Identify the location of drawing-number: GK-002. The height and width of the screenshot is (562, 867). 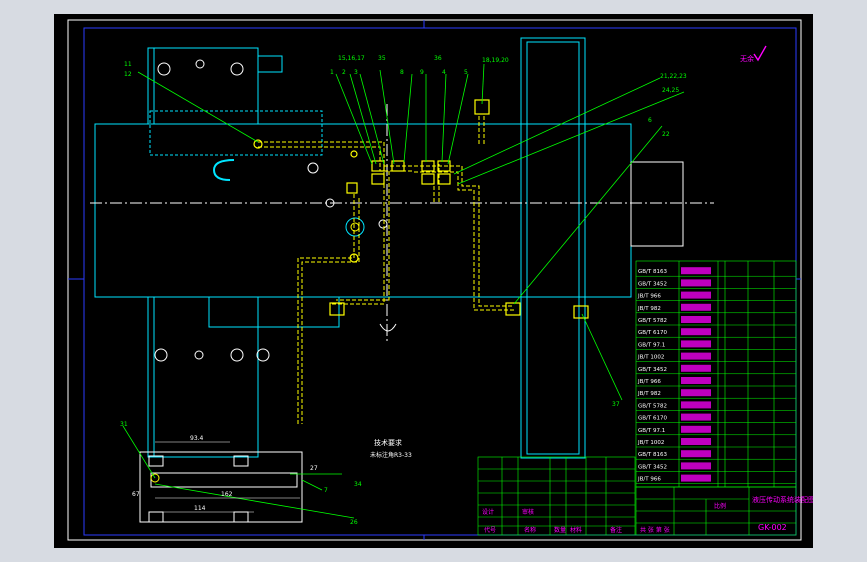
(772, 527).